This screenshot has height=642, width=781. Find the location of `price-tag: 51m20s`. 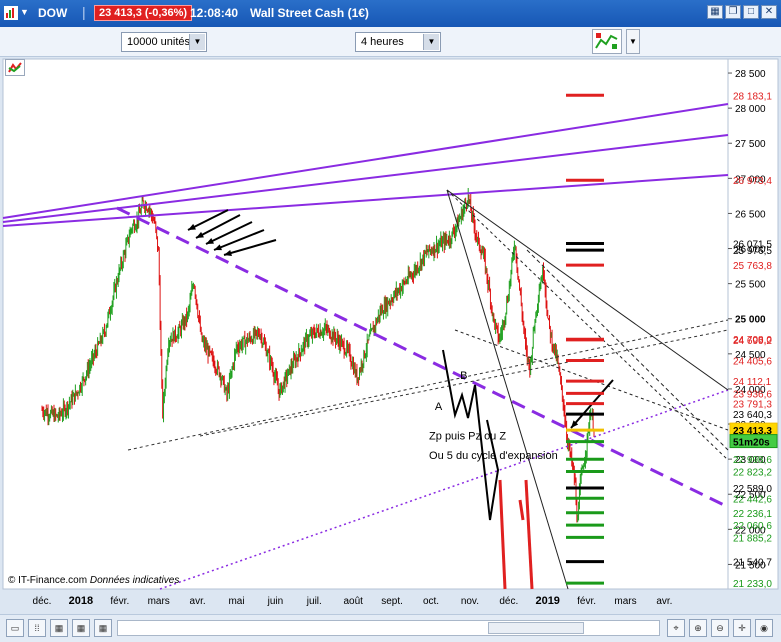

price-tag: 51m20s is located at coordinates (751, 443).